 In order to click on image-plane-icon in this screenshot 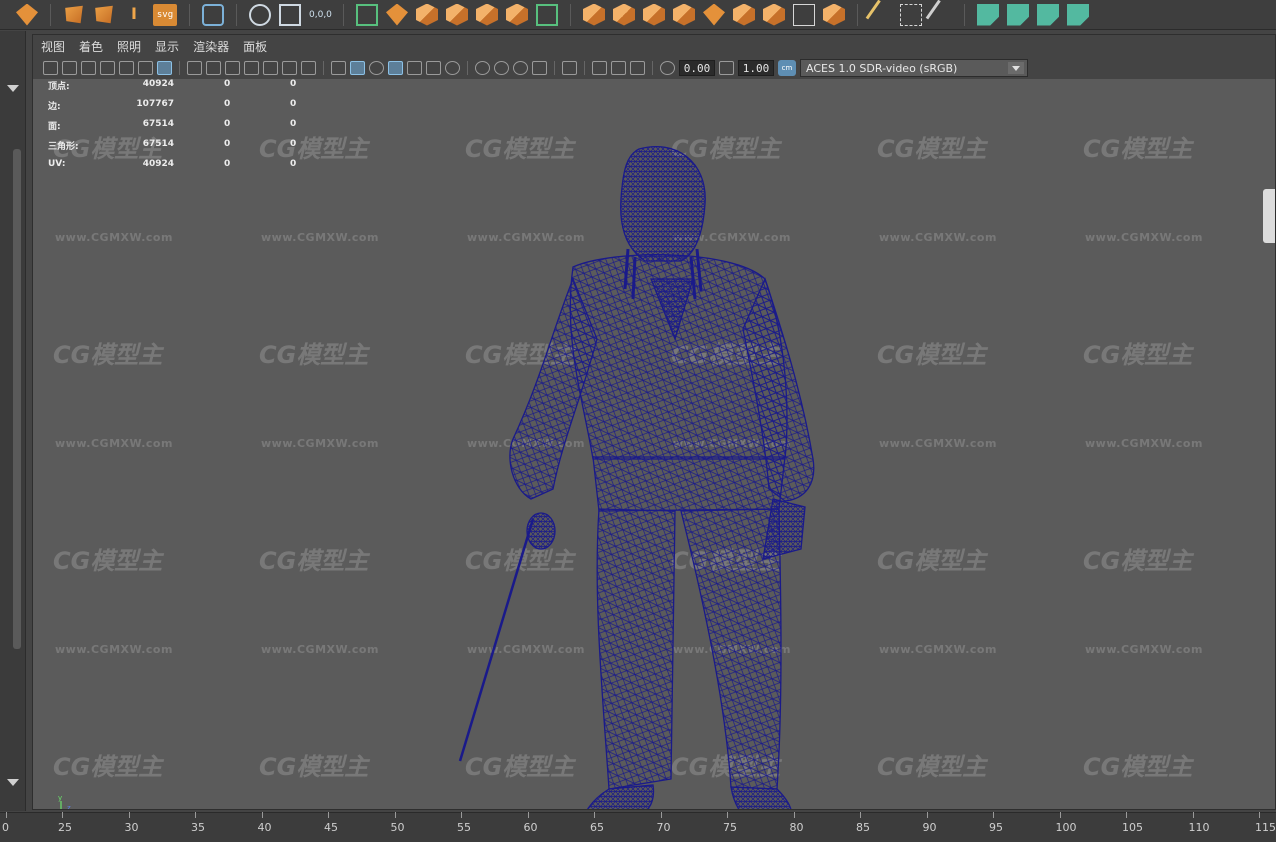, I will do `click(107, 68)`.